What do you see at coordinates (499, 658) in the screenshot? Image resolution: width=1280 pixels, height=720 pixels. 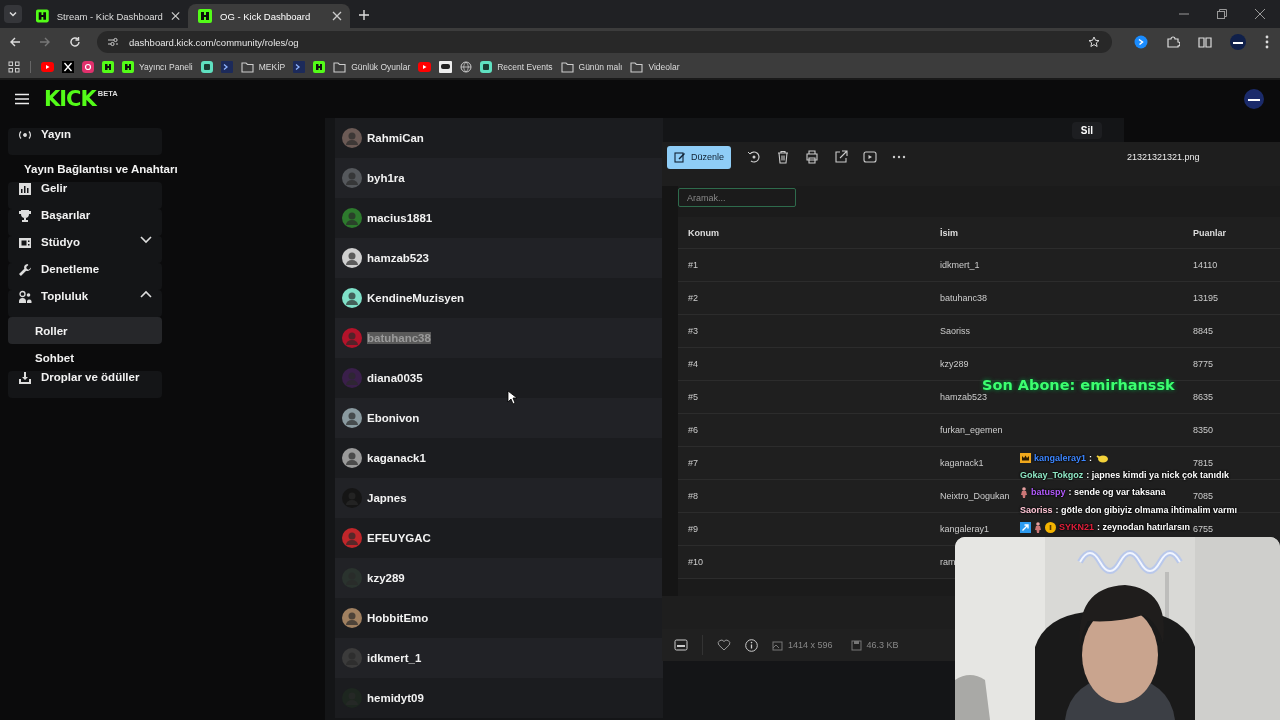 I see `member-row: idkmert_1` at bounding box center [499, 658].